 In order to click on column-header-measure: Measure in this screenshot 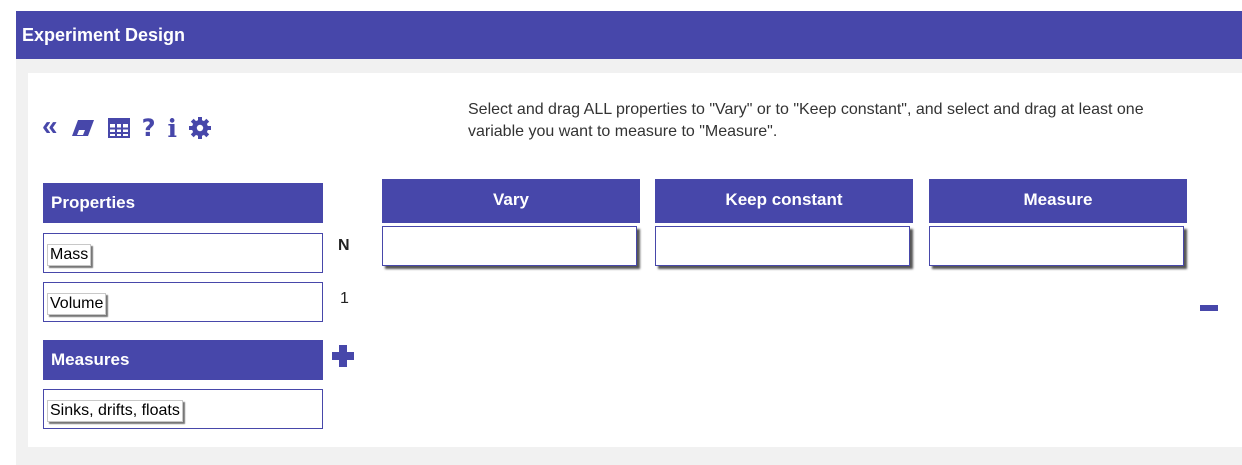, I will do `click(1058, 201)`.